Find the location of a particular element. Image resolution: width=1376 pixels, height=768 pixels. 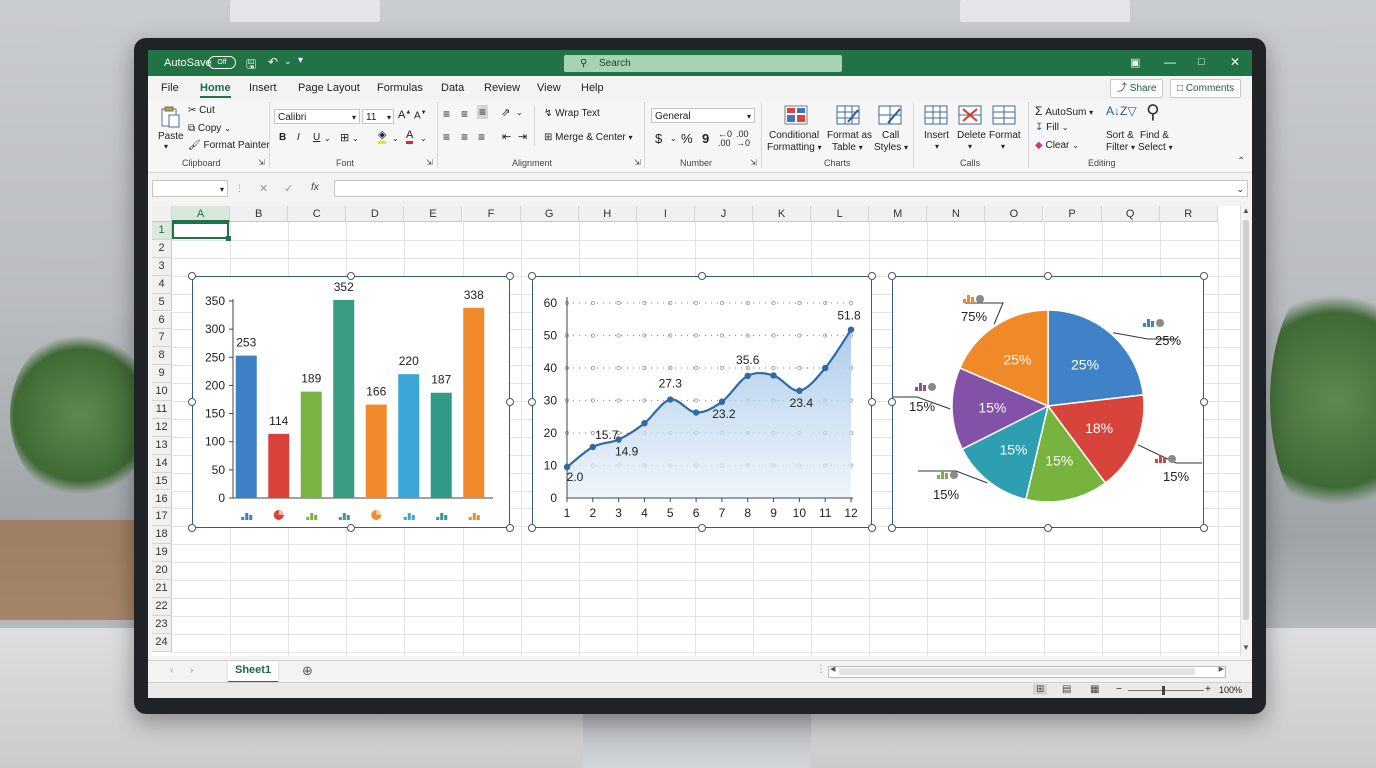

paste-button is located at coordinates (170, 117).